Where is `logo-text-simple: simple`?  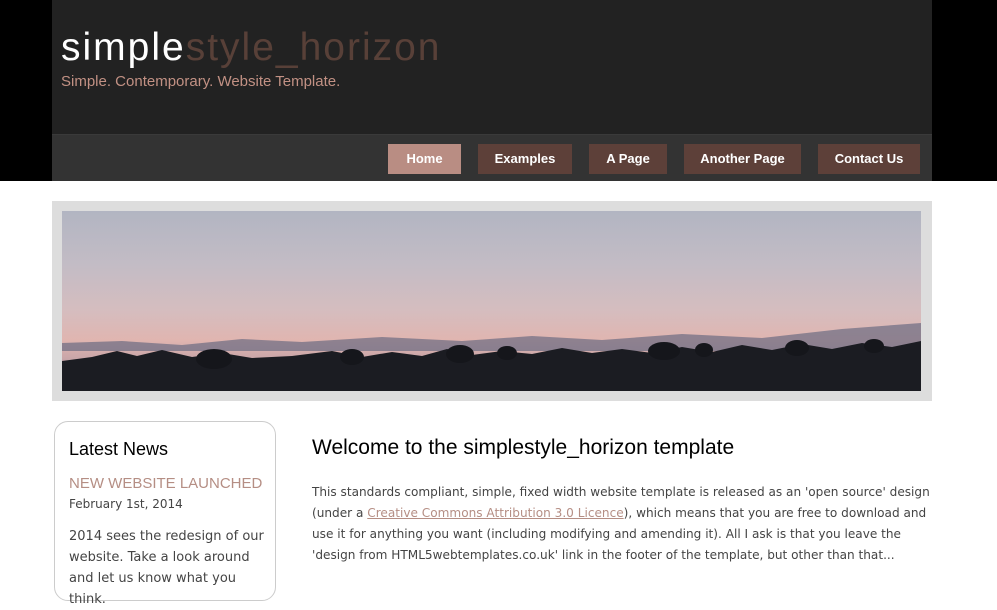 logo-text-simple: simple is located at coordinates (123, 47).